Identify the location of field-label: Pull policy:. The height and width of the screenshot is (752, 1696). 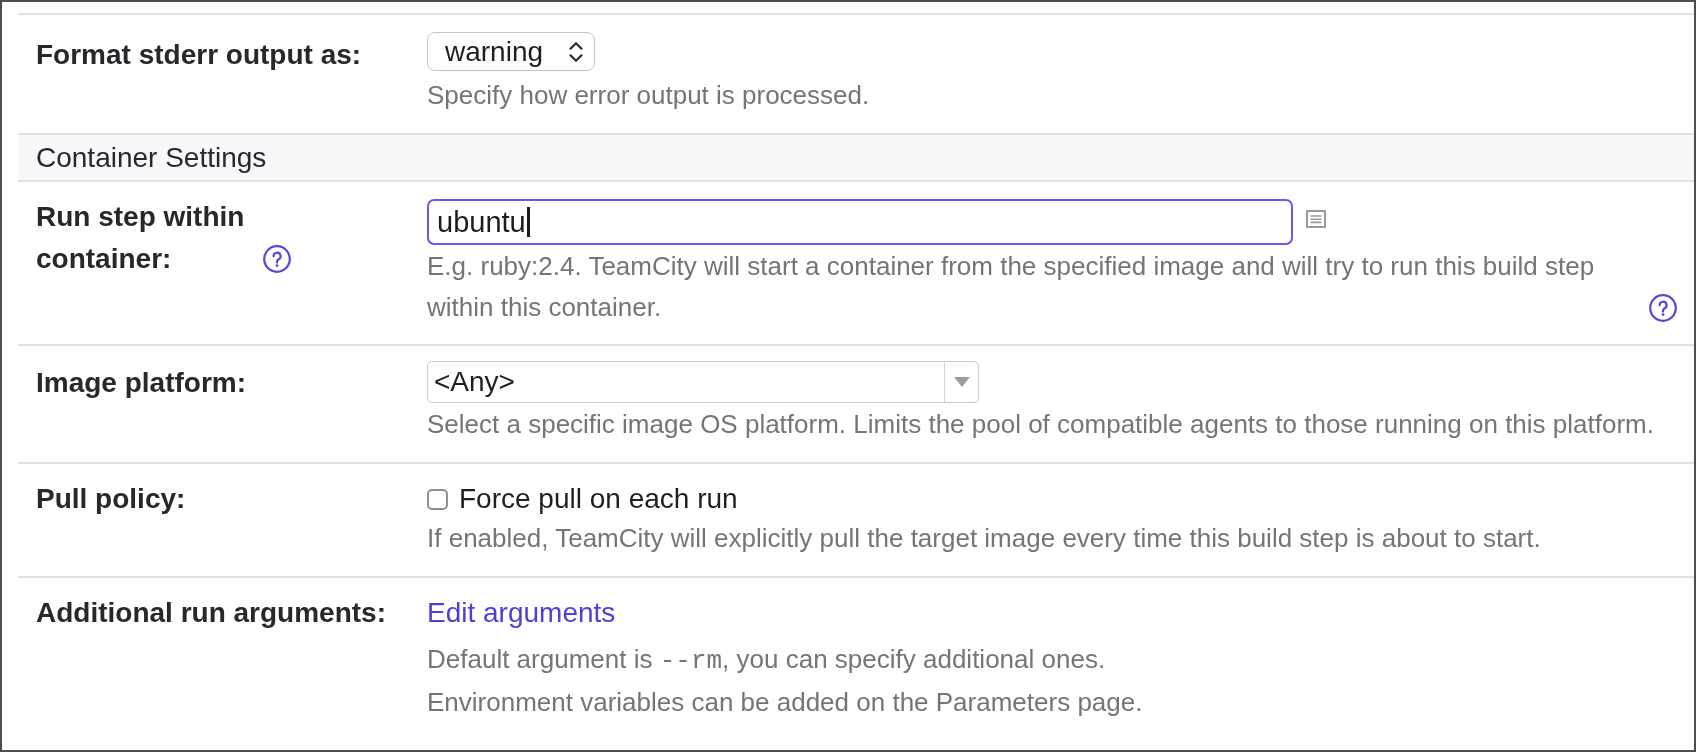
(111, 498).